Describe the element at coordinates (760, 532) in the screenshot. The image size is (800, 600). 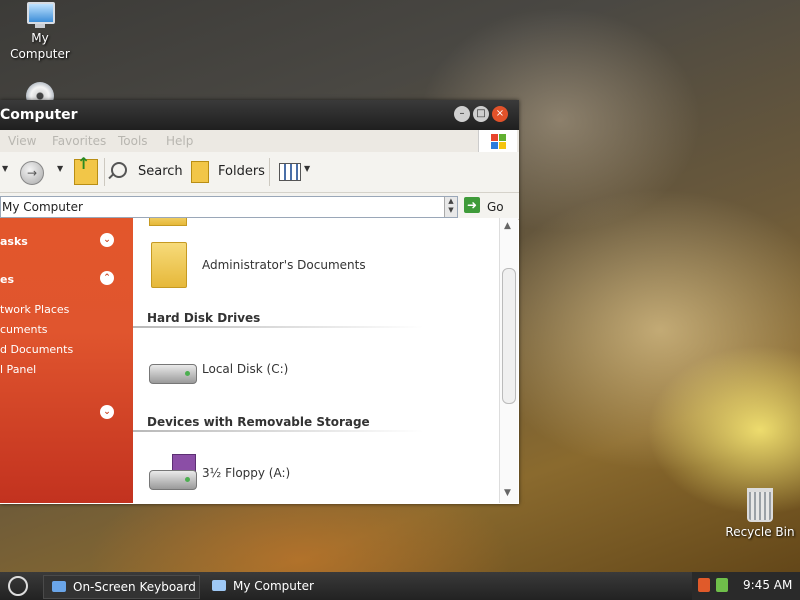
I see `desktop-icon-label: Recycle Bin` at that location.